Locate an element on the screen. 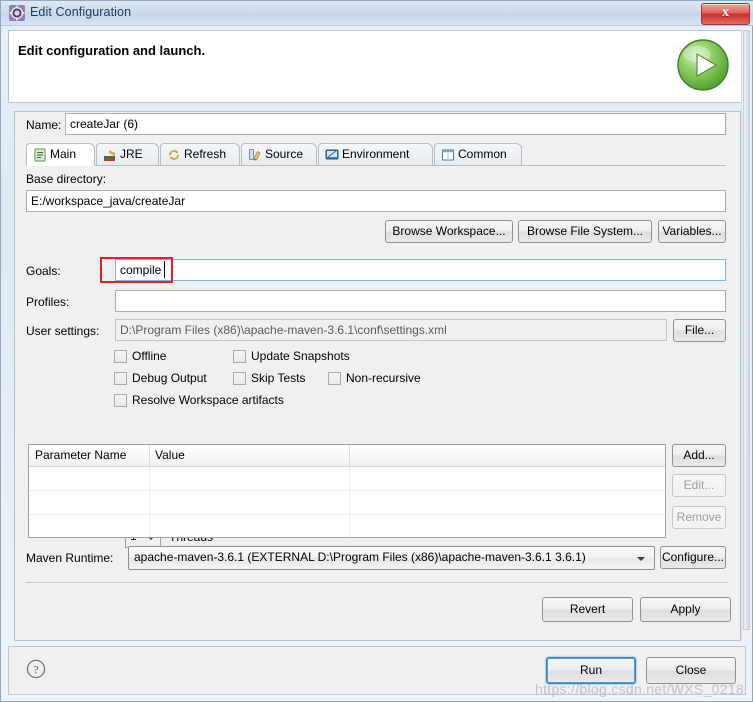 Image resolution: width=753 pixels, height=702 pixels. tab-source: Source is located at coordinates (279, 154).